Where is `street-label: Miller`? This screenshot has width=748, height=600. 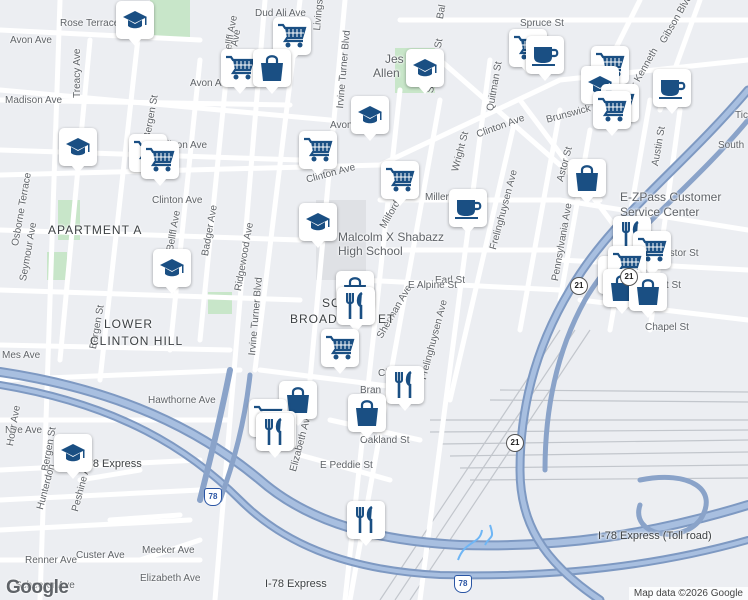
street-label: Miller is located at coordinates (437, 197).